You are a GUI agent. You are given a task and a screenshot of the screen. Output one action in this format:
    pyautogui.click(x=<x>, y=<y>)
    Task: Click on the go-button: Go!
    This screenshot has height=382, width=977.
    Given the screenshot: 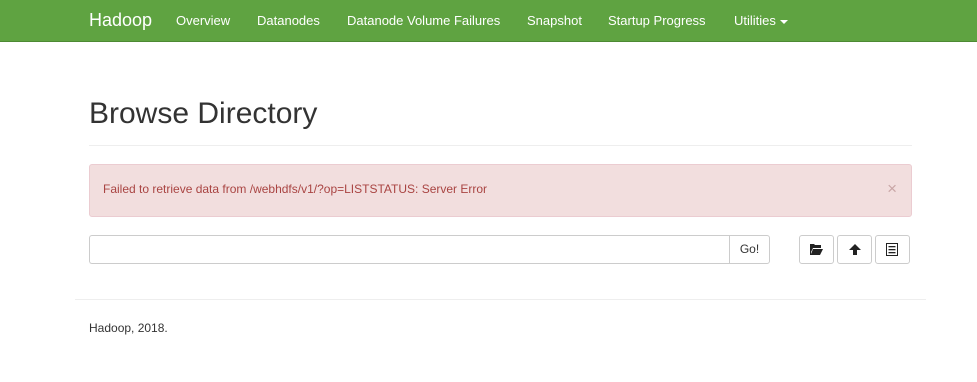 What is the action you would take?
    pyautogui.click(x=749, y=249)
    